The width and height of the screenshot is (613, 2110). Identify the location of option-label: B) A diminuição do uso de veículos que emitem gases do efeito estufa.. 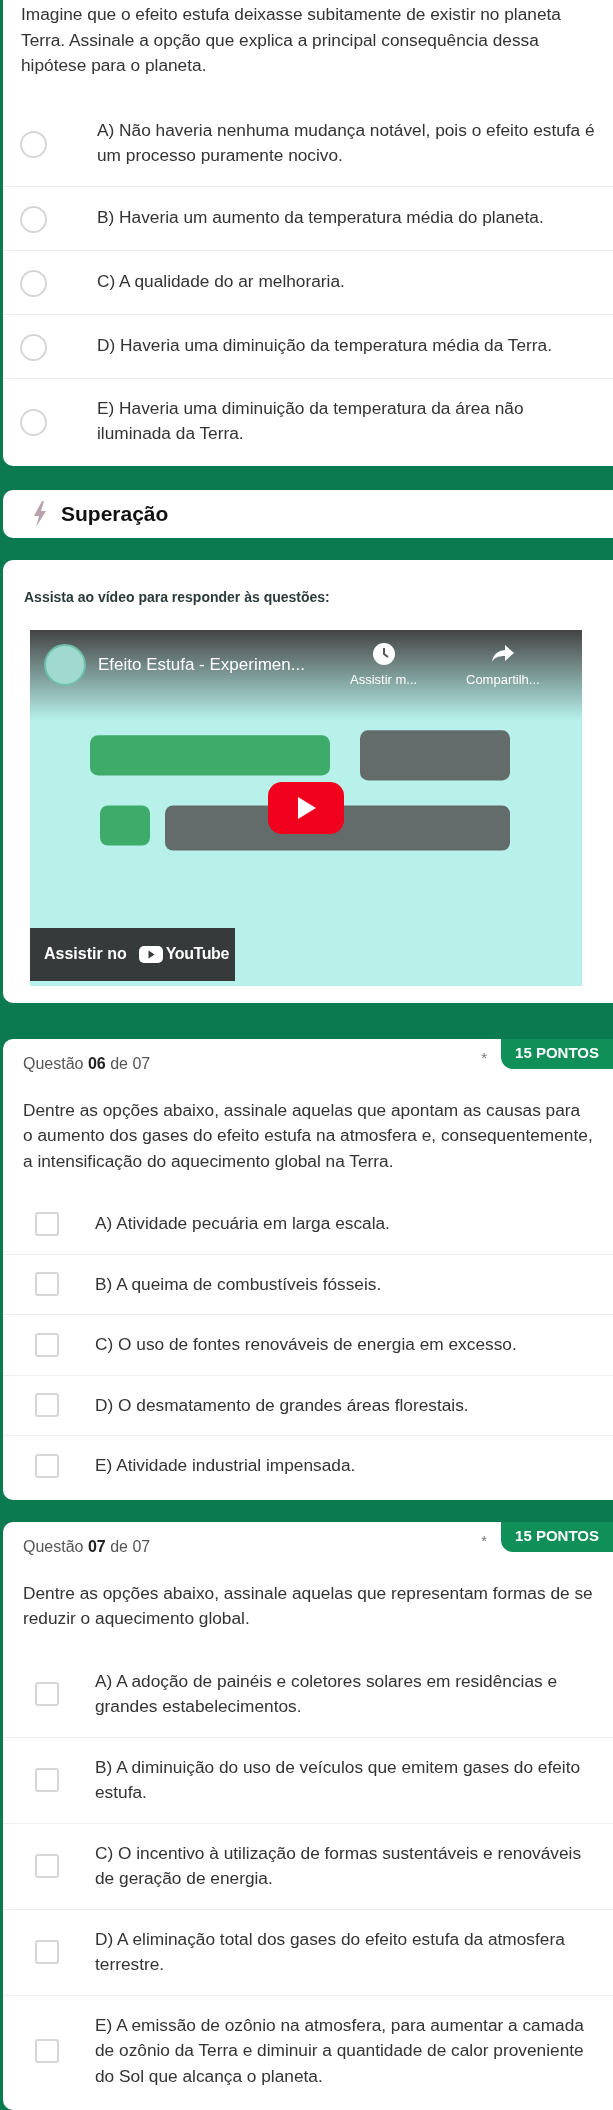
(347, 1780).